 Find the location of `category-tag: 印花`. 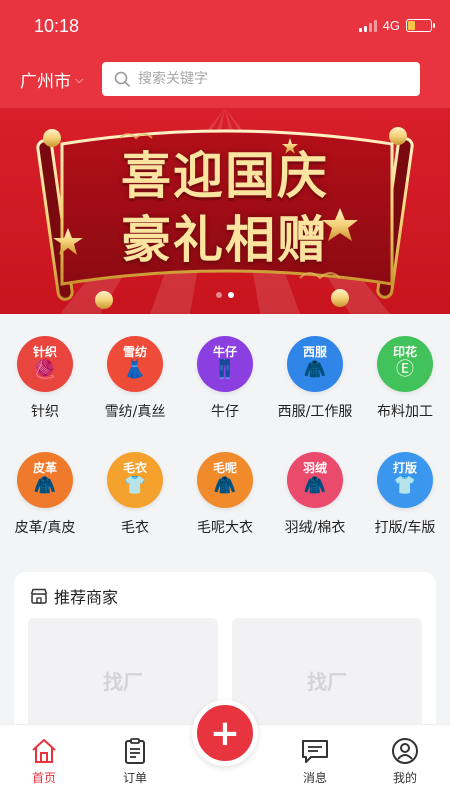

category-tag: 印花 is located at coordinates (404, 352).